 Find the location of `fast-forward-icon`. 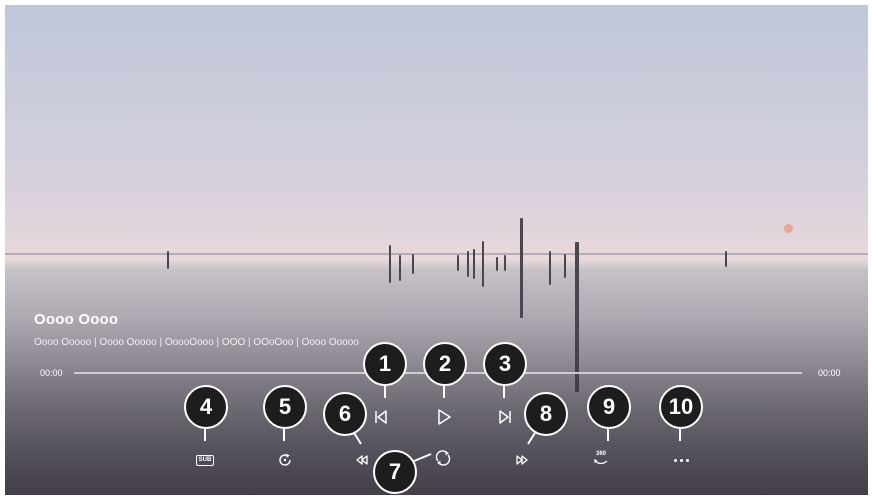

fast-forward-icon is located at coordinates (522, 460).